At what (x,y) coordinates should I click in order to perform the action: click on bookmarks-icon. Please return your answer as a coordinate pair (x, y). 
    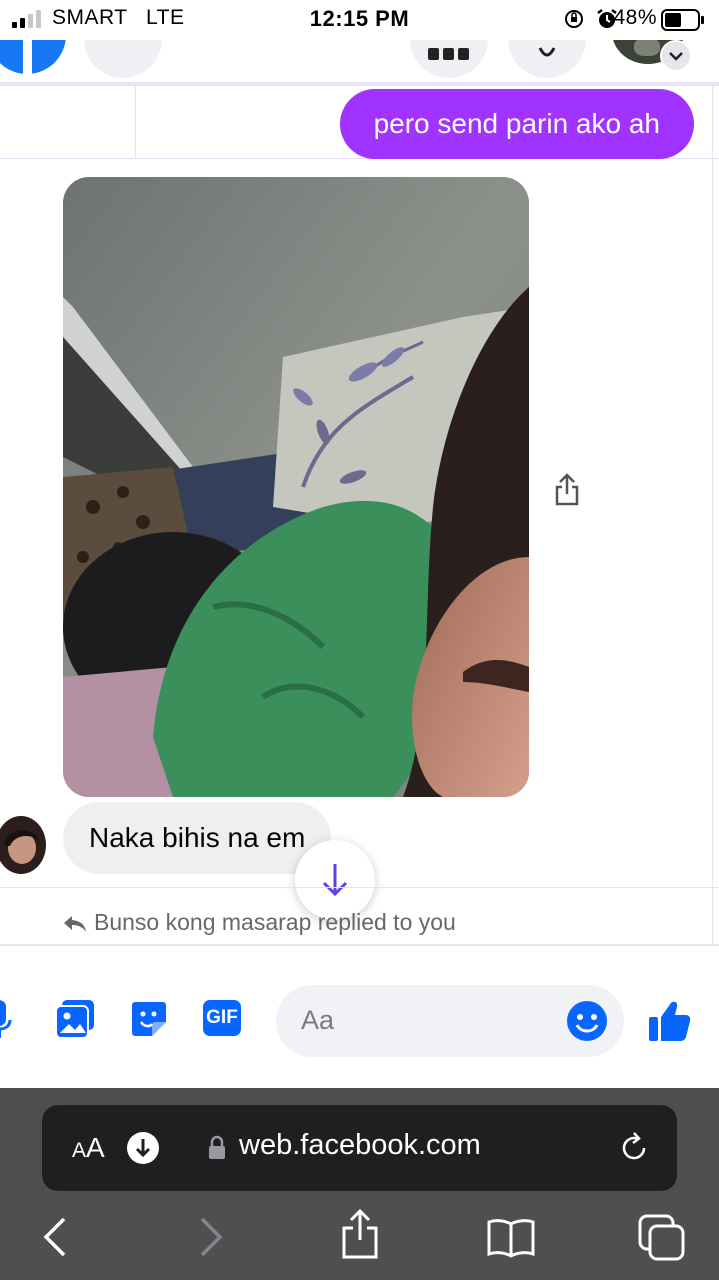
    Looking at the image, I should click on (511, 1238).